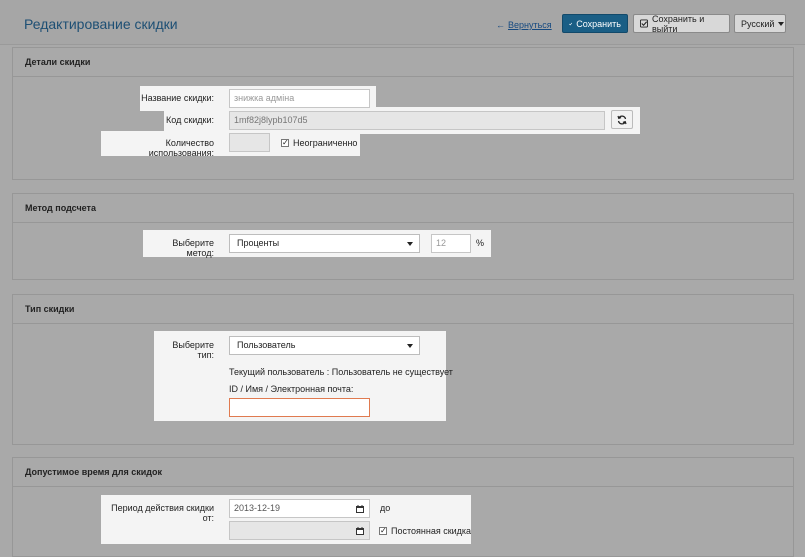 Image resolution: width=805 pixels, height=557 pixels. Describe the element at coordinates (383, 531) in the screenshot. I see `permanent-checkbox: ✓` at that location.